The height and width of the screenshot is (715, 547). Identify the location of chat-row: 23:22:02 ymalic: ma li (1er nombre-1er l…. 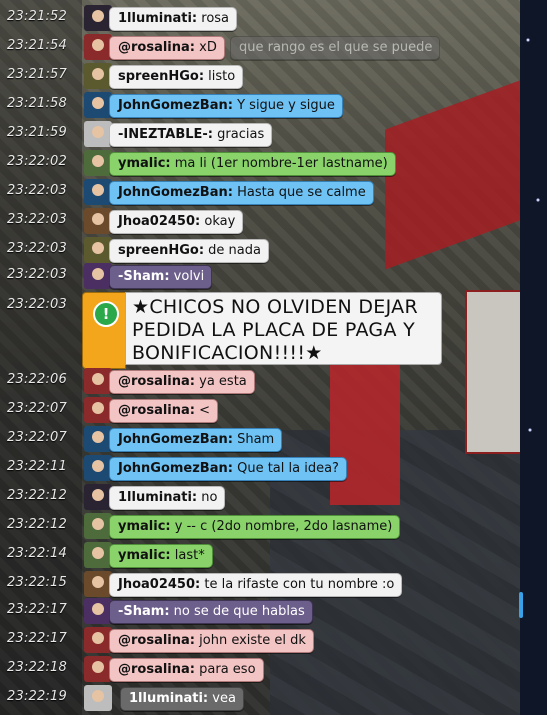
(260, 163).